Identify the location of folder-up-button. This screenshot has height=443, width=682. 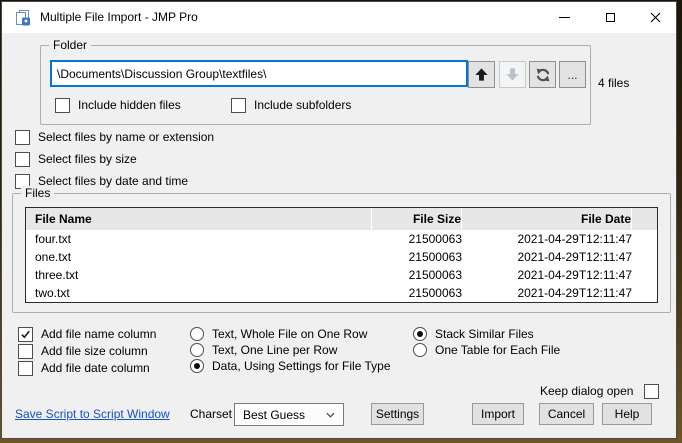
(481, 74).